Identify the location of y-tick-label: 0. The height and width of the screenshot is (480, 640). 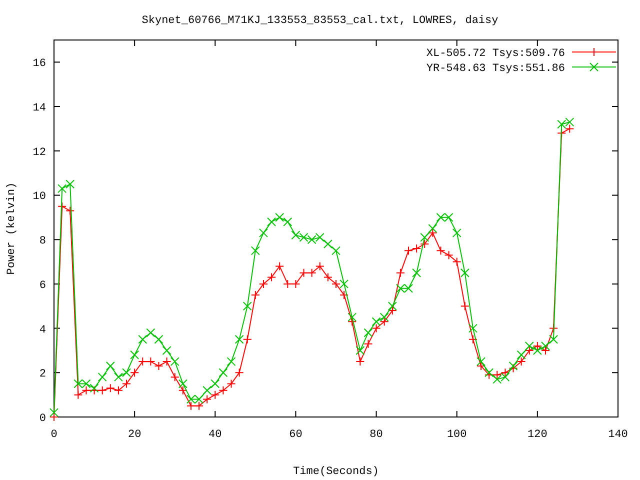
(42, 419).